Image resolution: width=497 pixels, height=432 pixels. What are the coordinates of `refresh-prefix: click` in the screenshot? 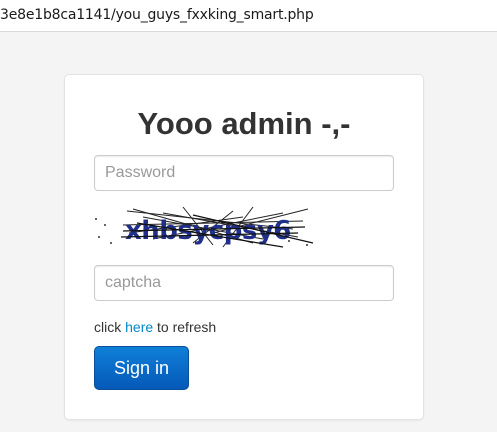 It's located at (110, 327).